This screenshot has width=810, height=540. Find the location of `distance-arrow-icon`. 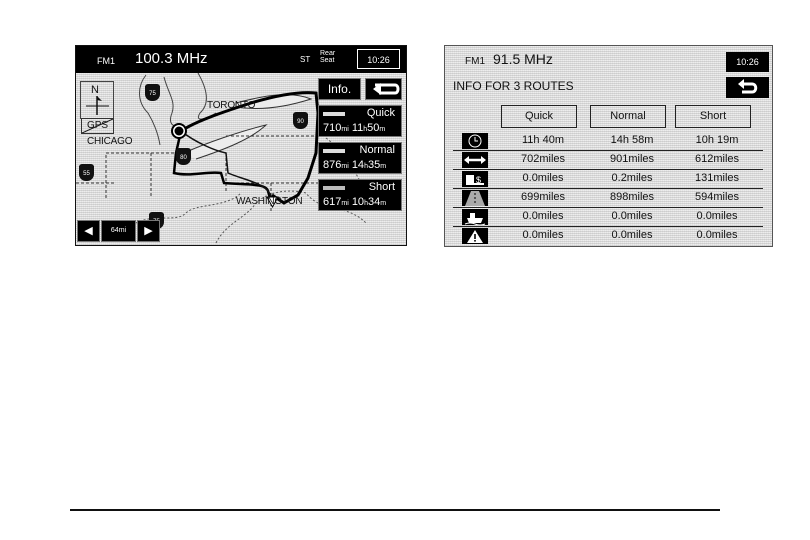

distance-arrow-icon is located at coordinates (475, 160).